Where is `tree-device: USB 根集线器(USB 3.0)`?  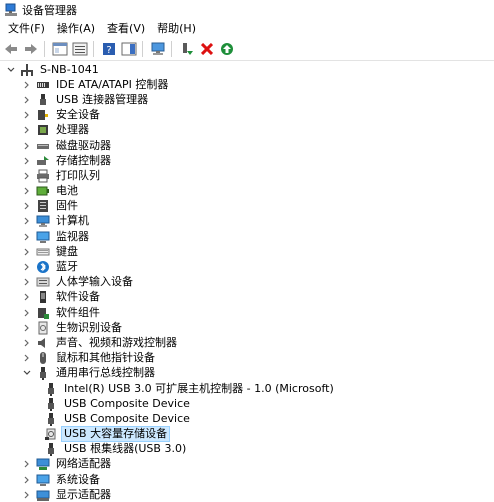
tree-device: USB 根集线器(USB 3.0) is located at coordinates (247, 449).